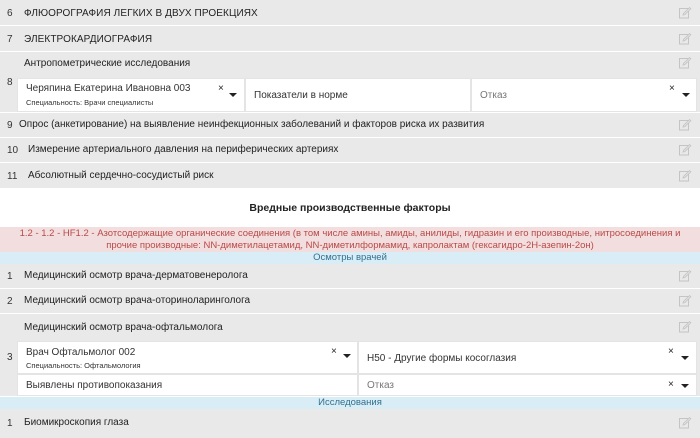 This screenshot has width=700, height=438. What do you see at coordinates (10, 39) in the screenshot?
I see `row-number: 7` at bounding box center [10, 39].